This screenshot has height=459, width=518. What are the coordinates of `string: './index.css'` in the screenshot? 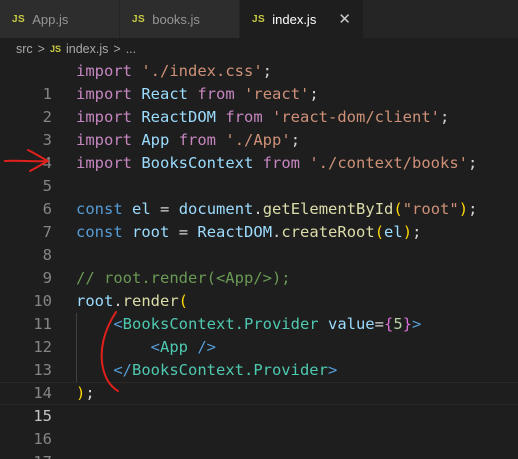 It's located at (202, 71).